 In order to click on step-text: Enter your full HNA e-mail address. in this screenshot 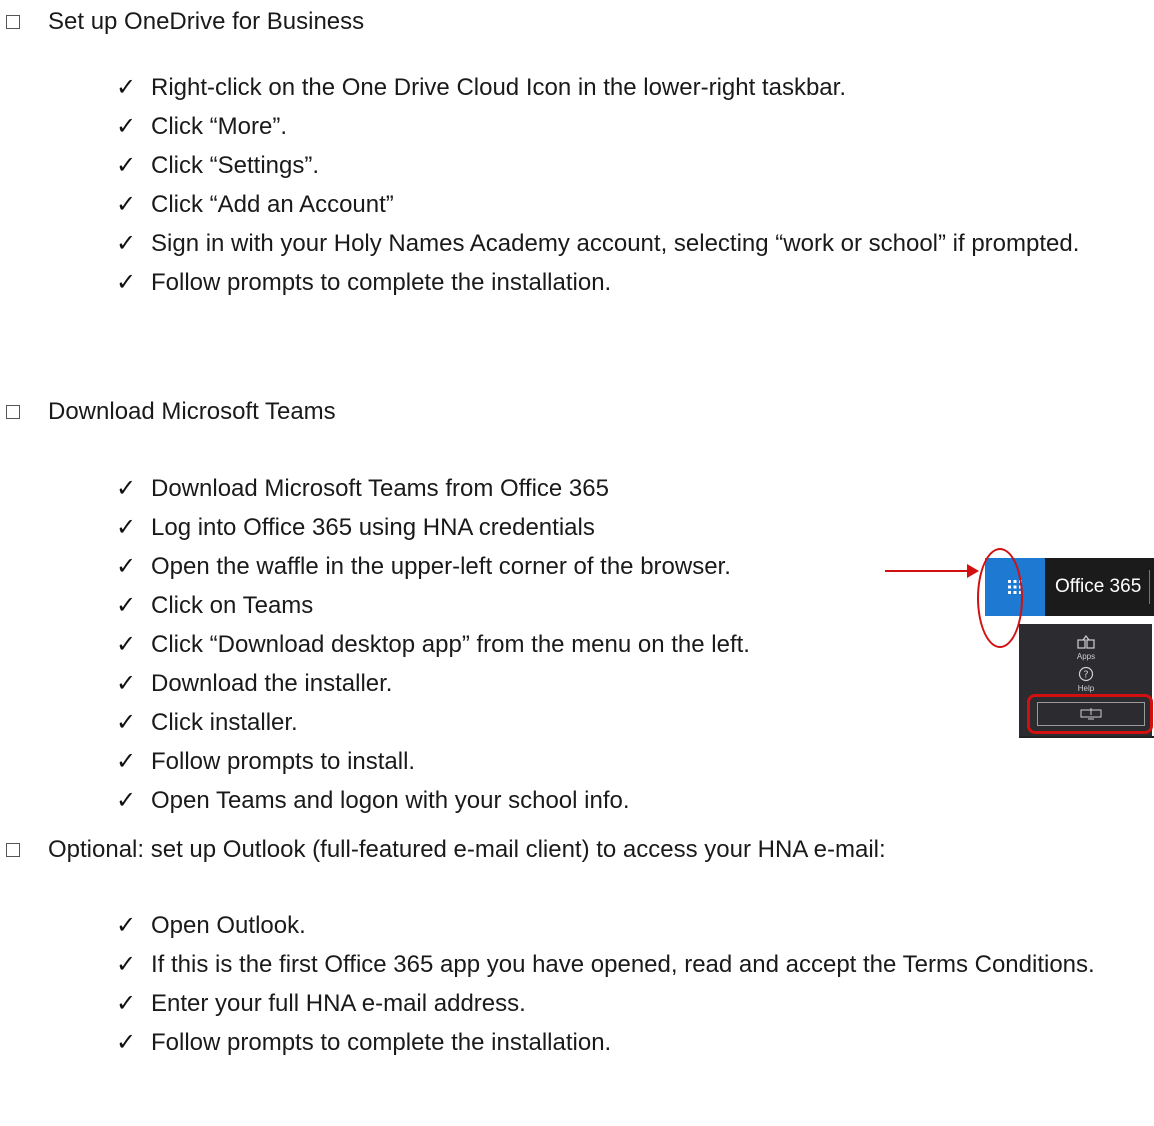, I will do `click(338, 1003)`.